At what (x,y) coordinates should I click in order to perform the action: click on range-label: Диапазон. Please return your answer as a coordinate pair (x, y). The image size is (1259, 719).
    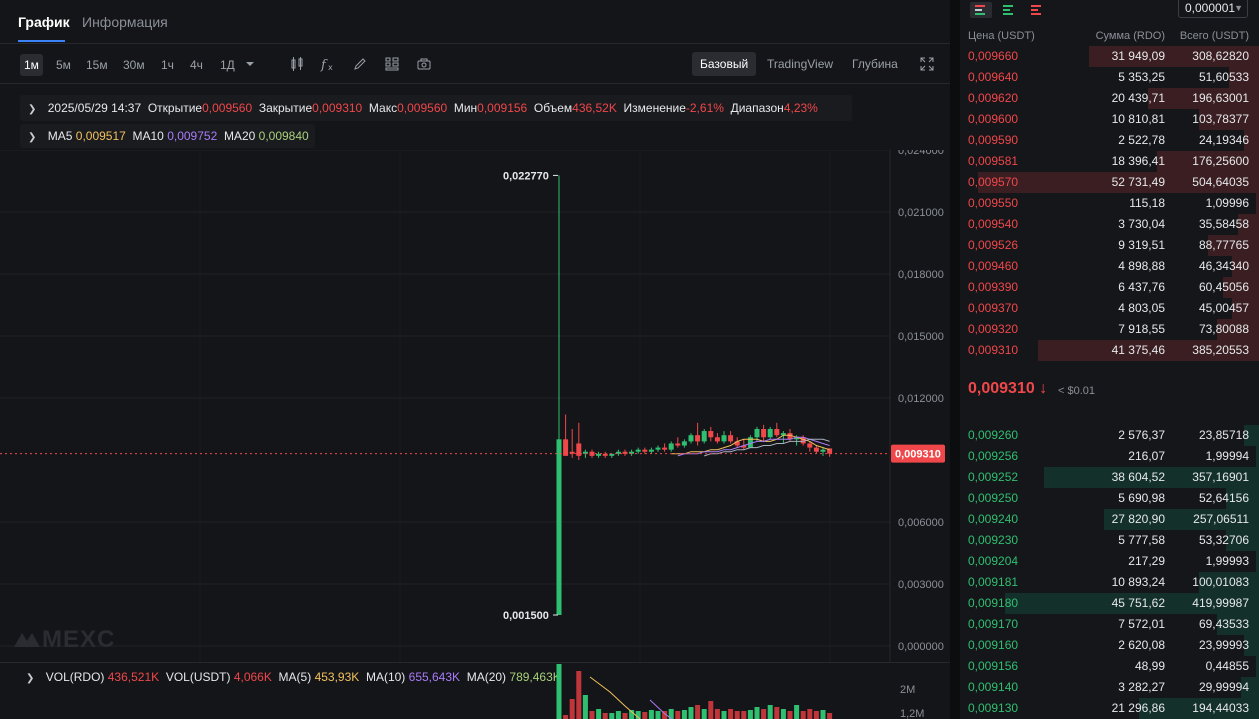
    Looking at the image, I should click on (757, 108).